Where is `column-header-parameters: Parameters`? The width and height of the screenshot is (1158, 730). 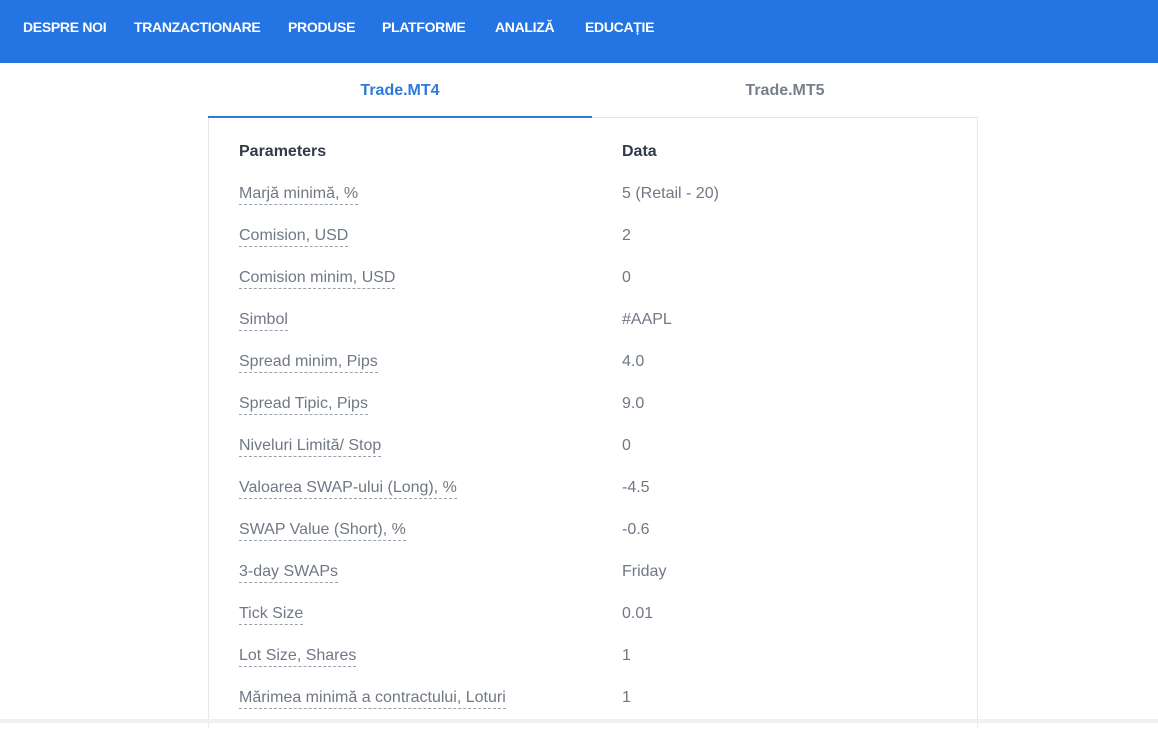 column-header-parameters: Parameters is located at coordinates (283, 151).